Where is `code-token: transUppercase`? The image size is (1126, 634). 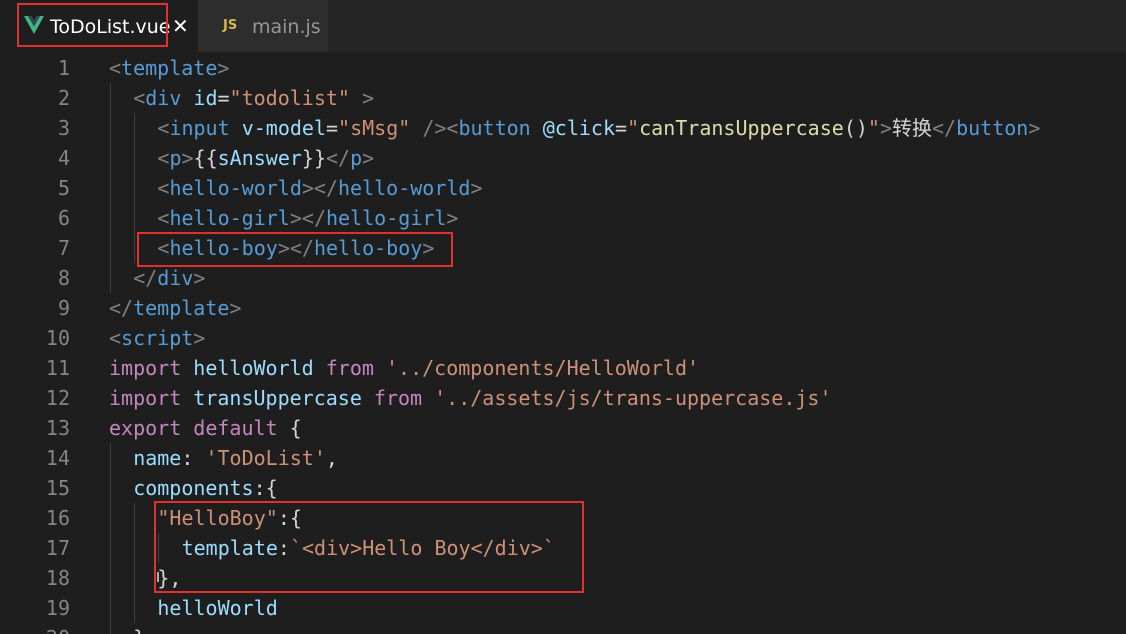 code-token: transUppercase is located at coordinates (277, 398).